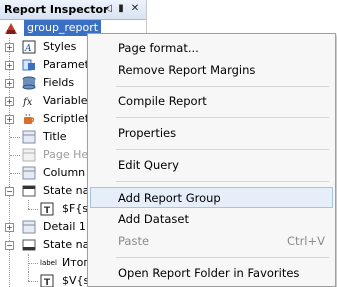  I want to click on panel-title: Report Inspector, so click(56, 9).